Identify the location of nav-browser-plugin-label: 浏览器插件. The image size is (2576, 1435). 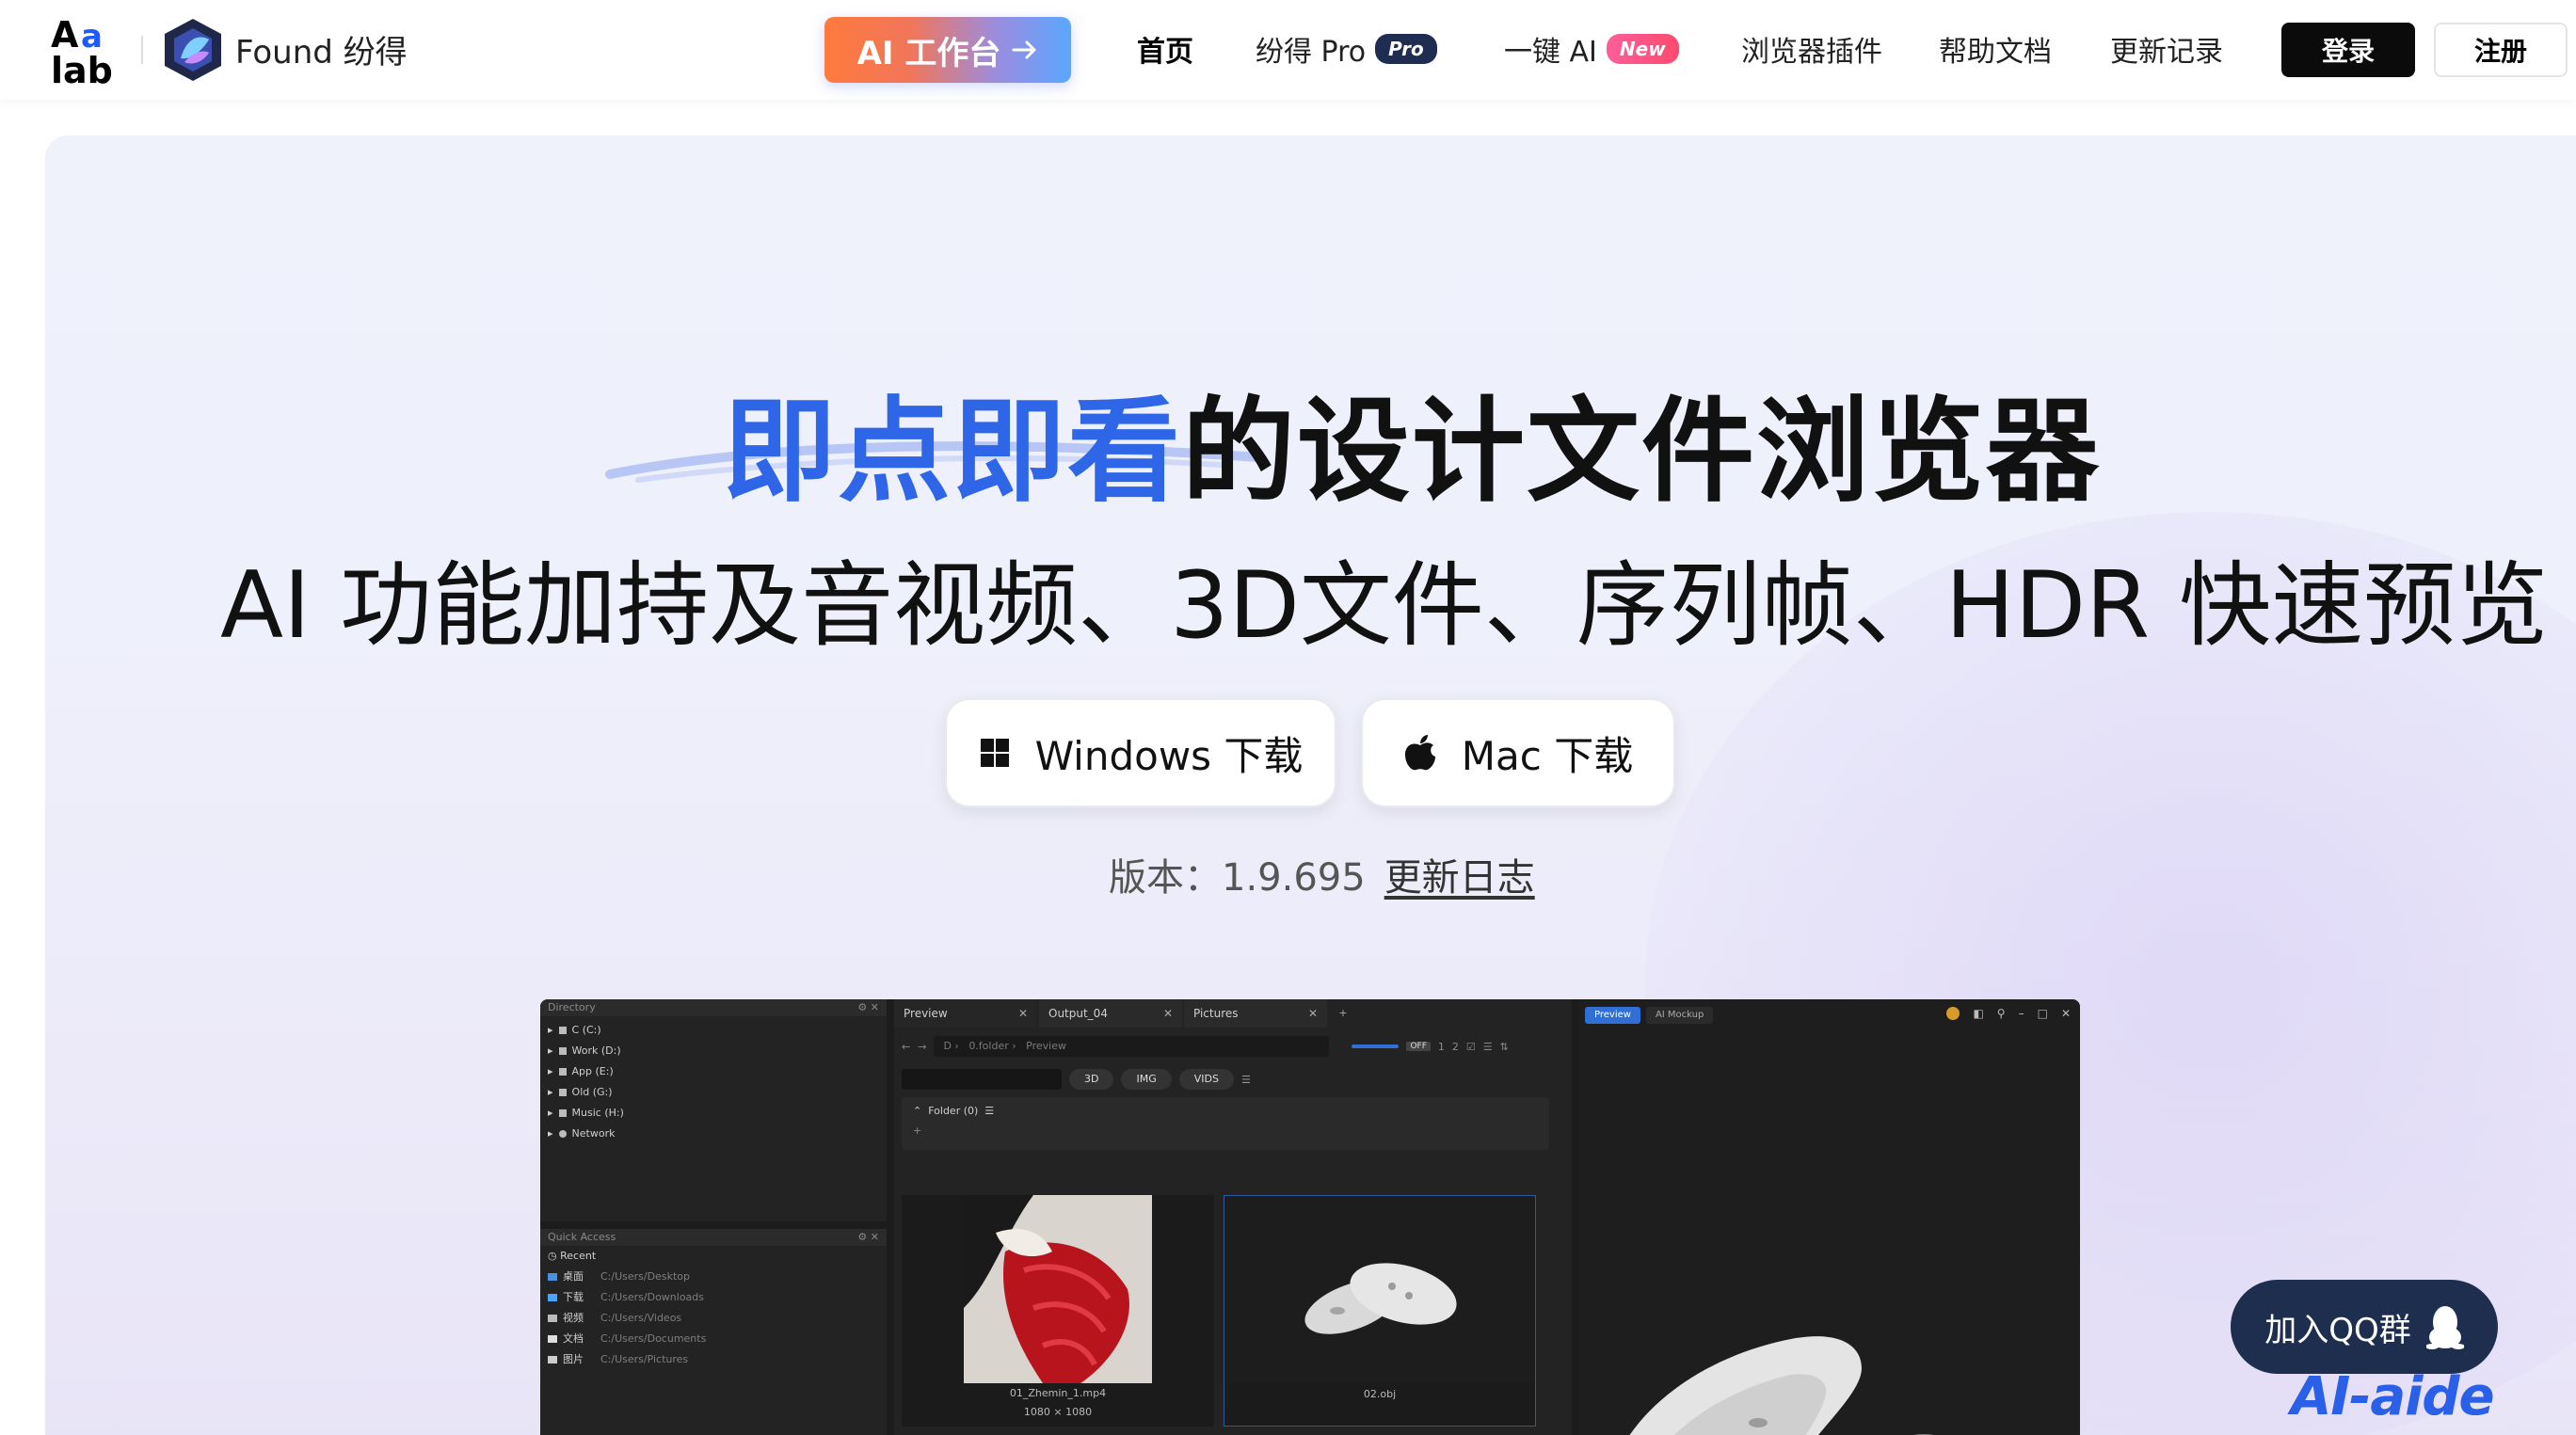
(1811, 52).